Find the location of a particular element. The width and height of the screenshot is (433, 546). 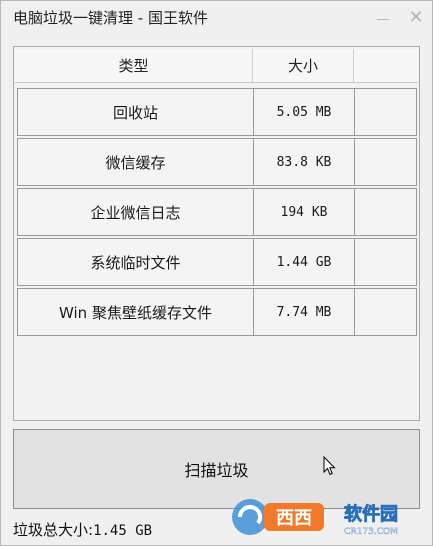

minimize-icon is located at coordinates (383, 19).